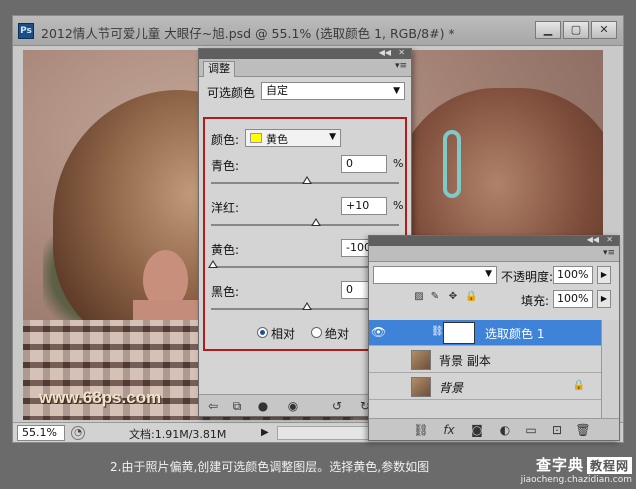 The height and width of the screenshot is (489, 636). Describe the element at coordinates (333, 91) in the screenshot. I see `preset-dropdown: 自定 ▼` at that location.